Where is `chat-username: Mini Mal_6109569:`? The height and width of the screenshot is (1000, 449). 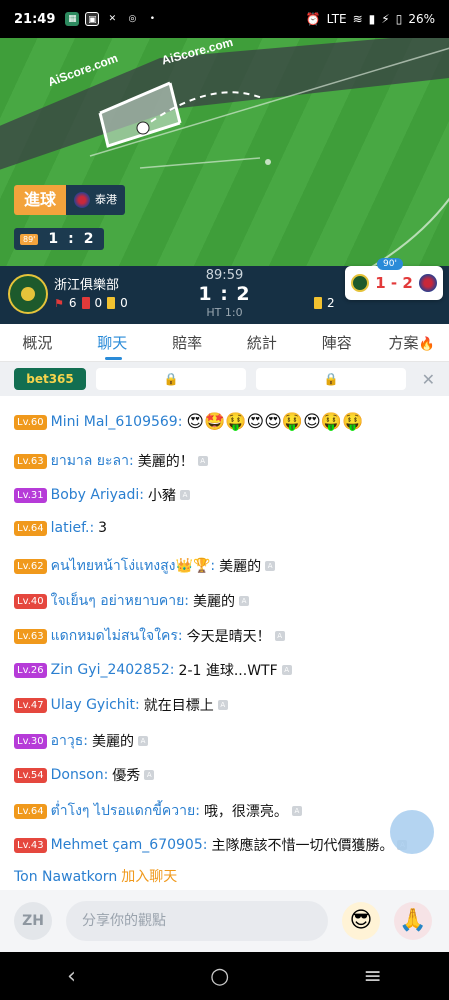 chat-username: Mini Mal_6109569: is located at coordinates (117, 422).